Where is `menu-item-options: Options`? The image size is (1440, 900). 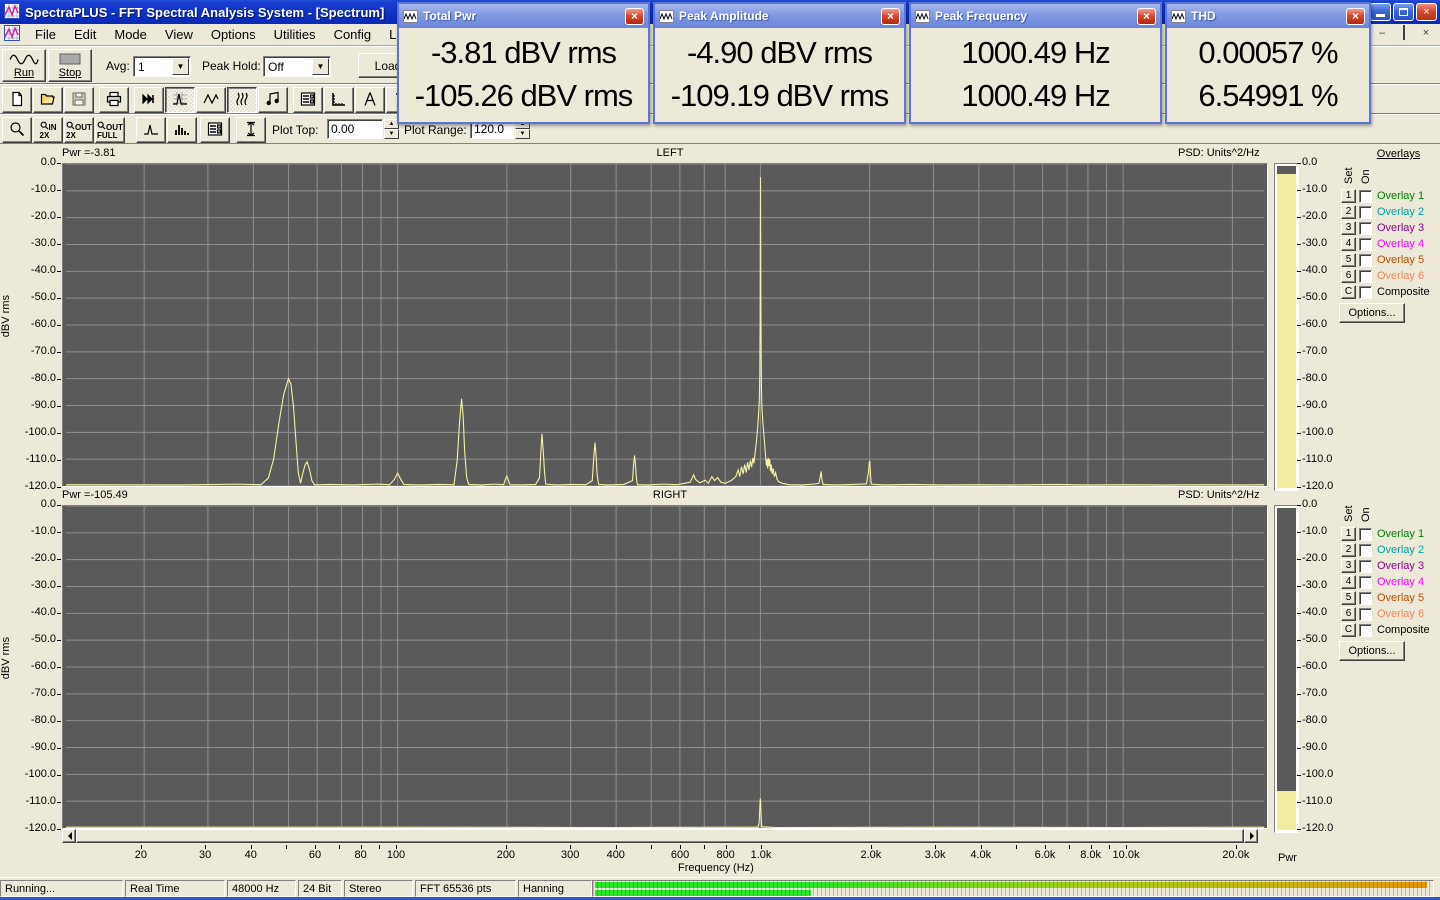
menu-item-options: Options is located at coordinates (233, 34).